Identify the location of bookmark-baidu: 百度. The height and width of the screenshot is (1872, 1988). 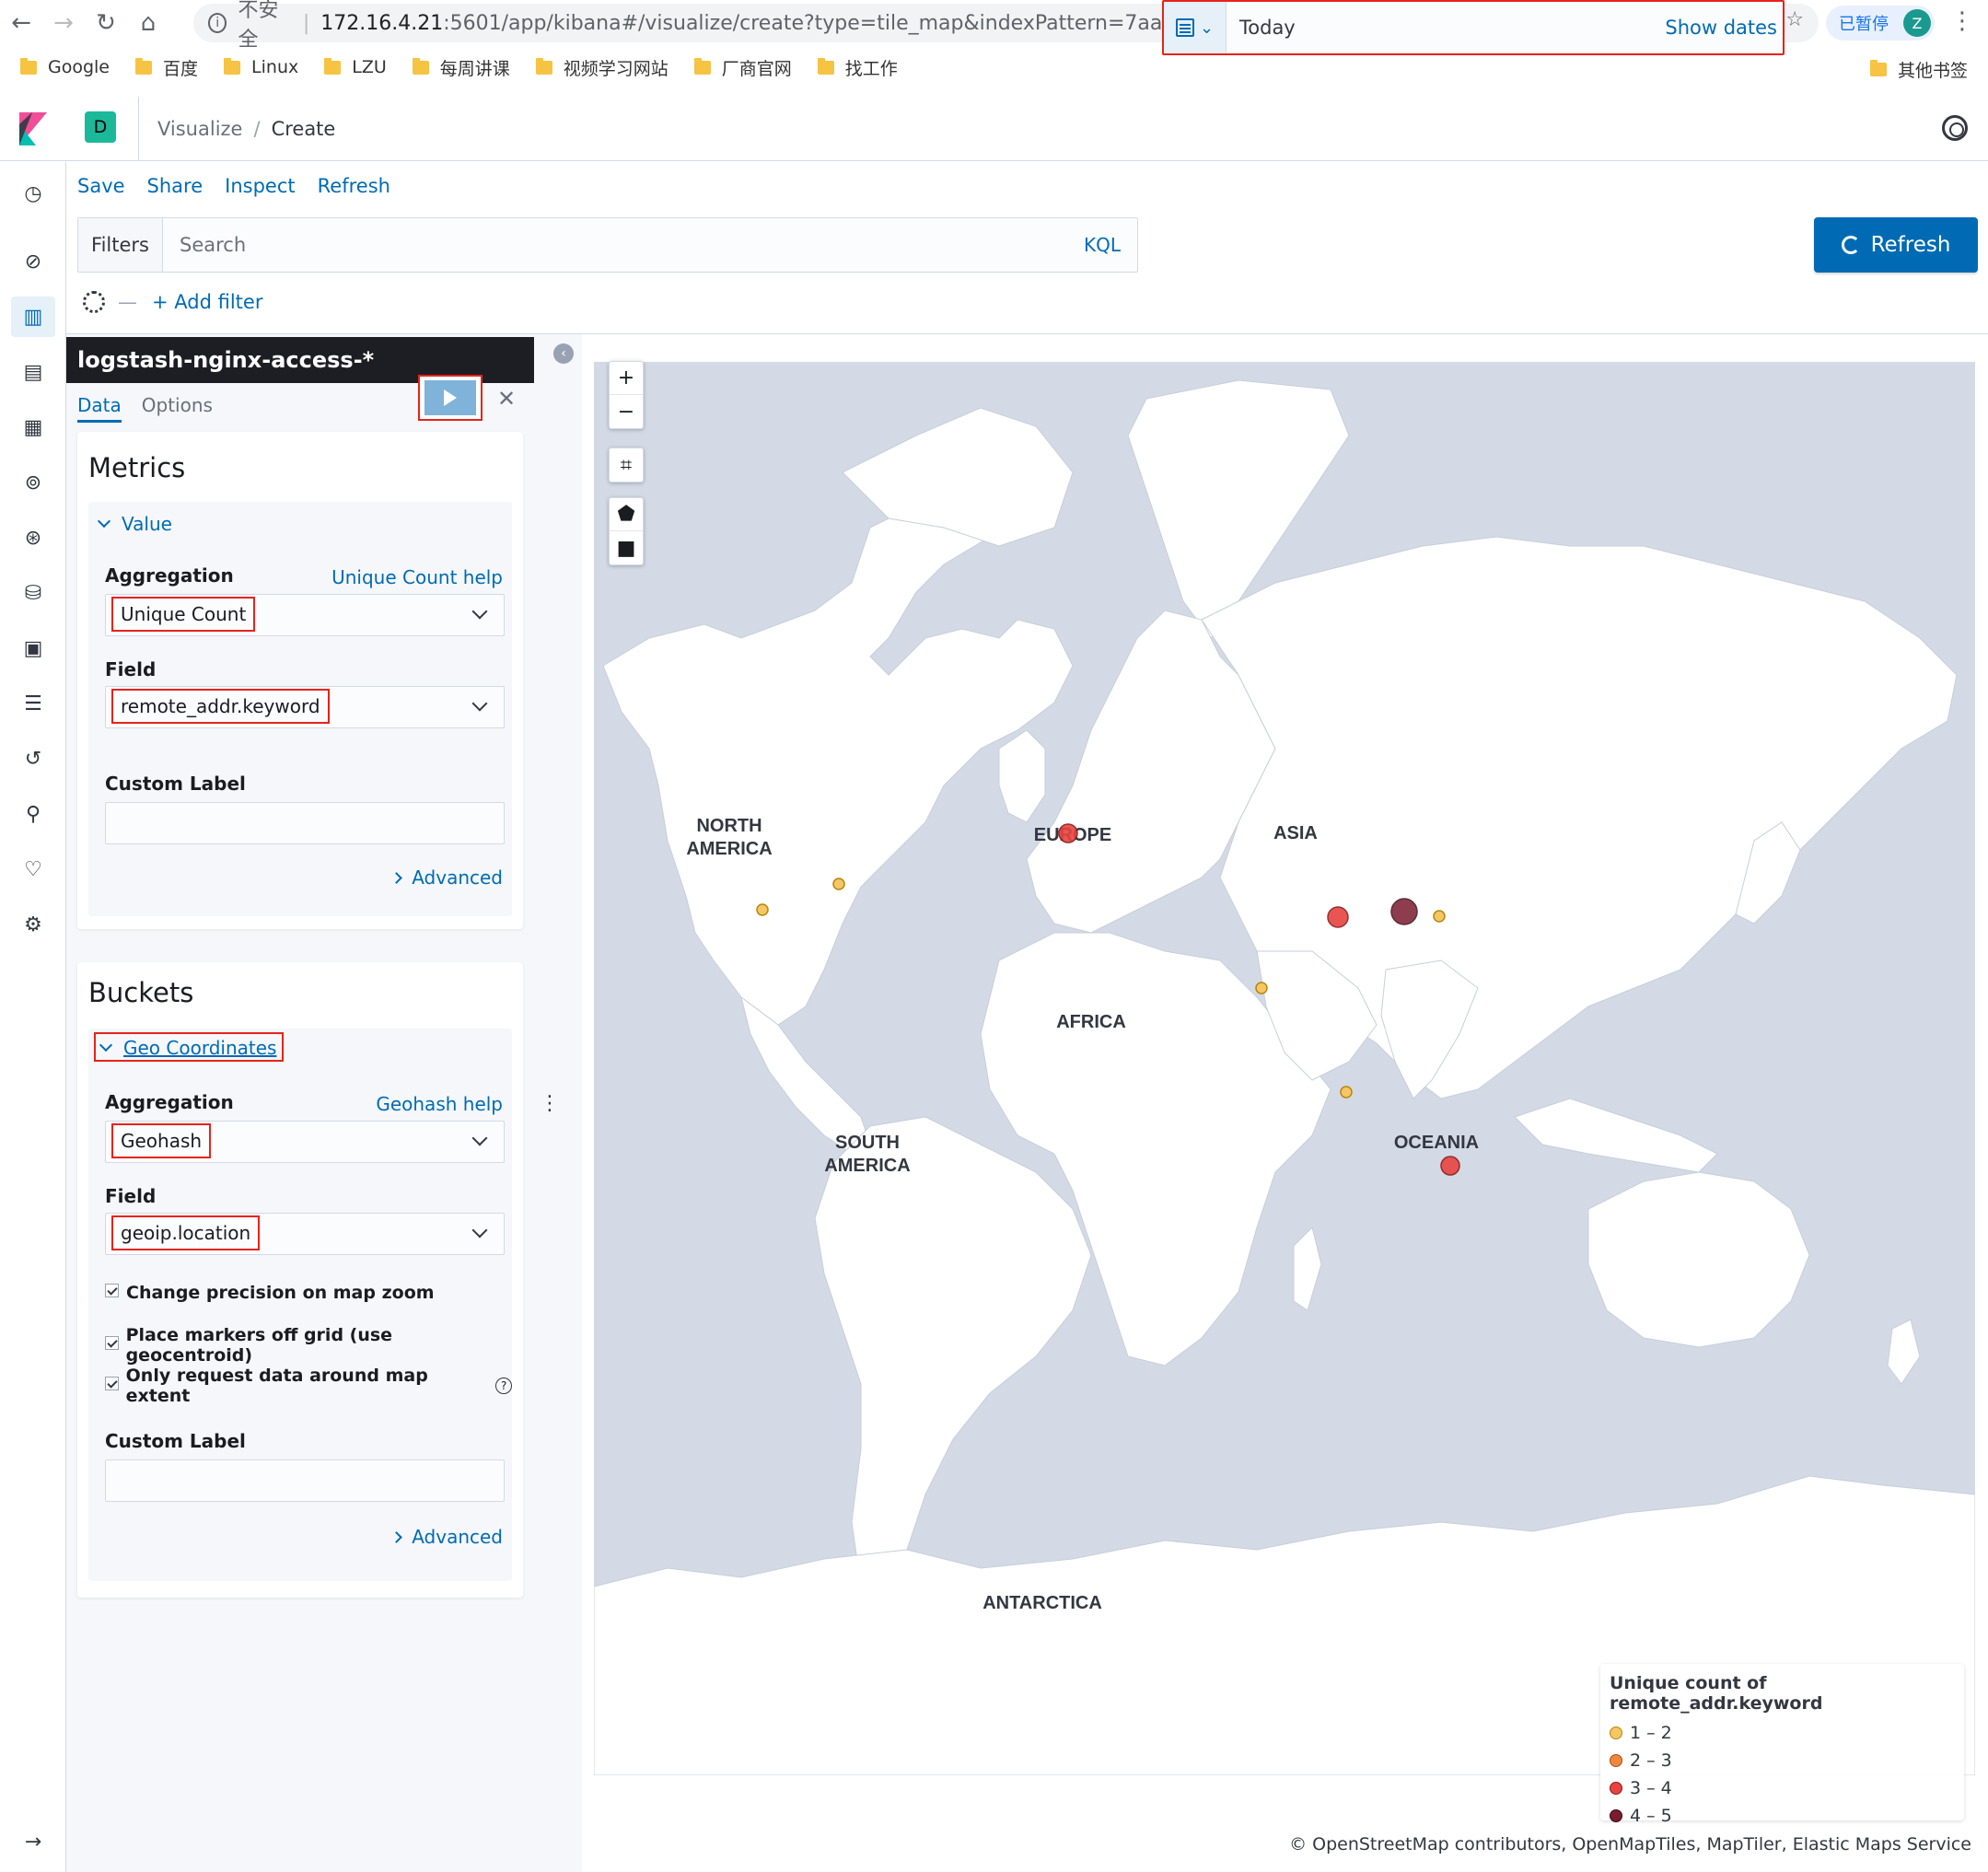
(167, 67).